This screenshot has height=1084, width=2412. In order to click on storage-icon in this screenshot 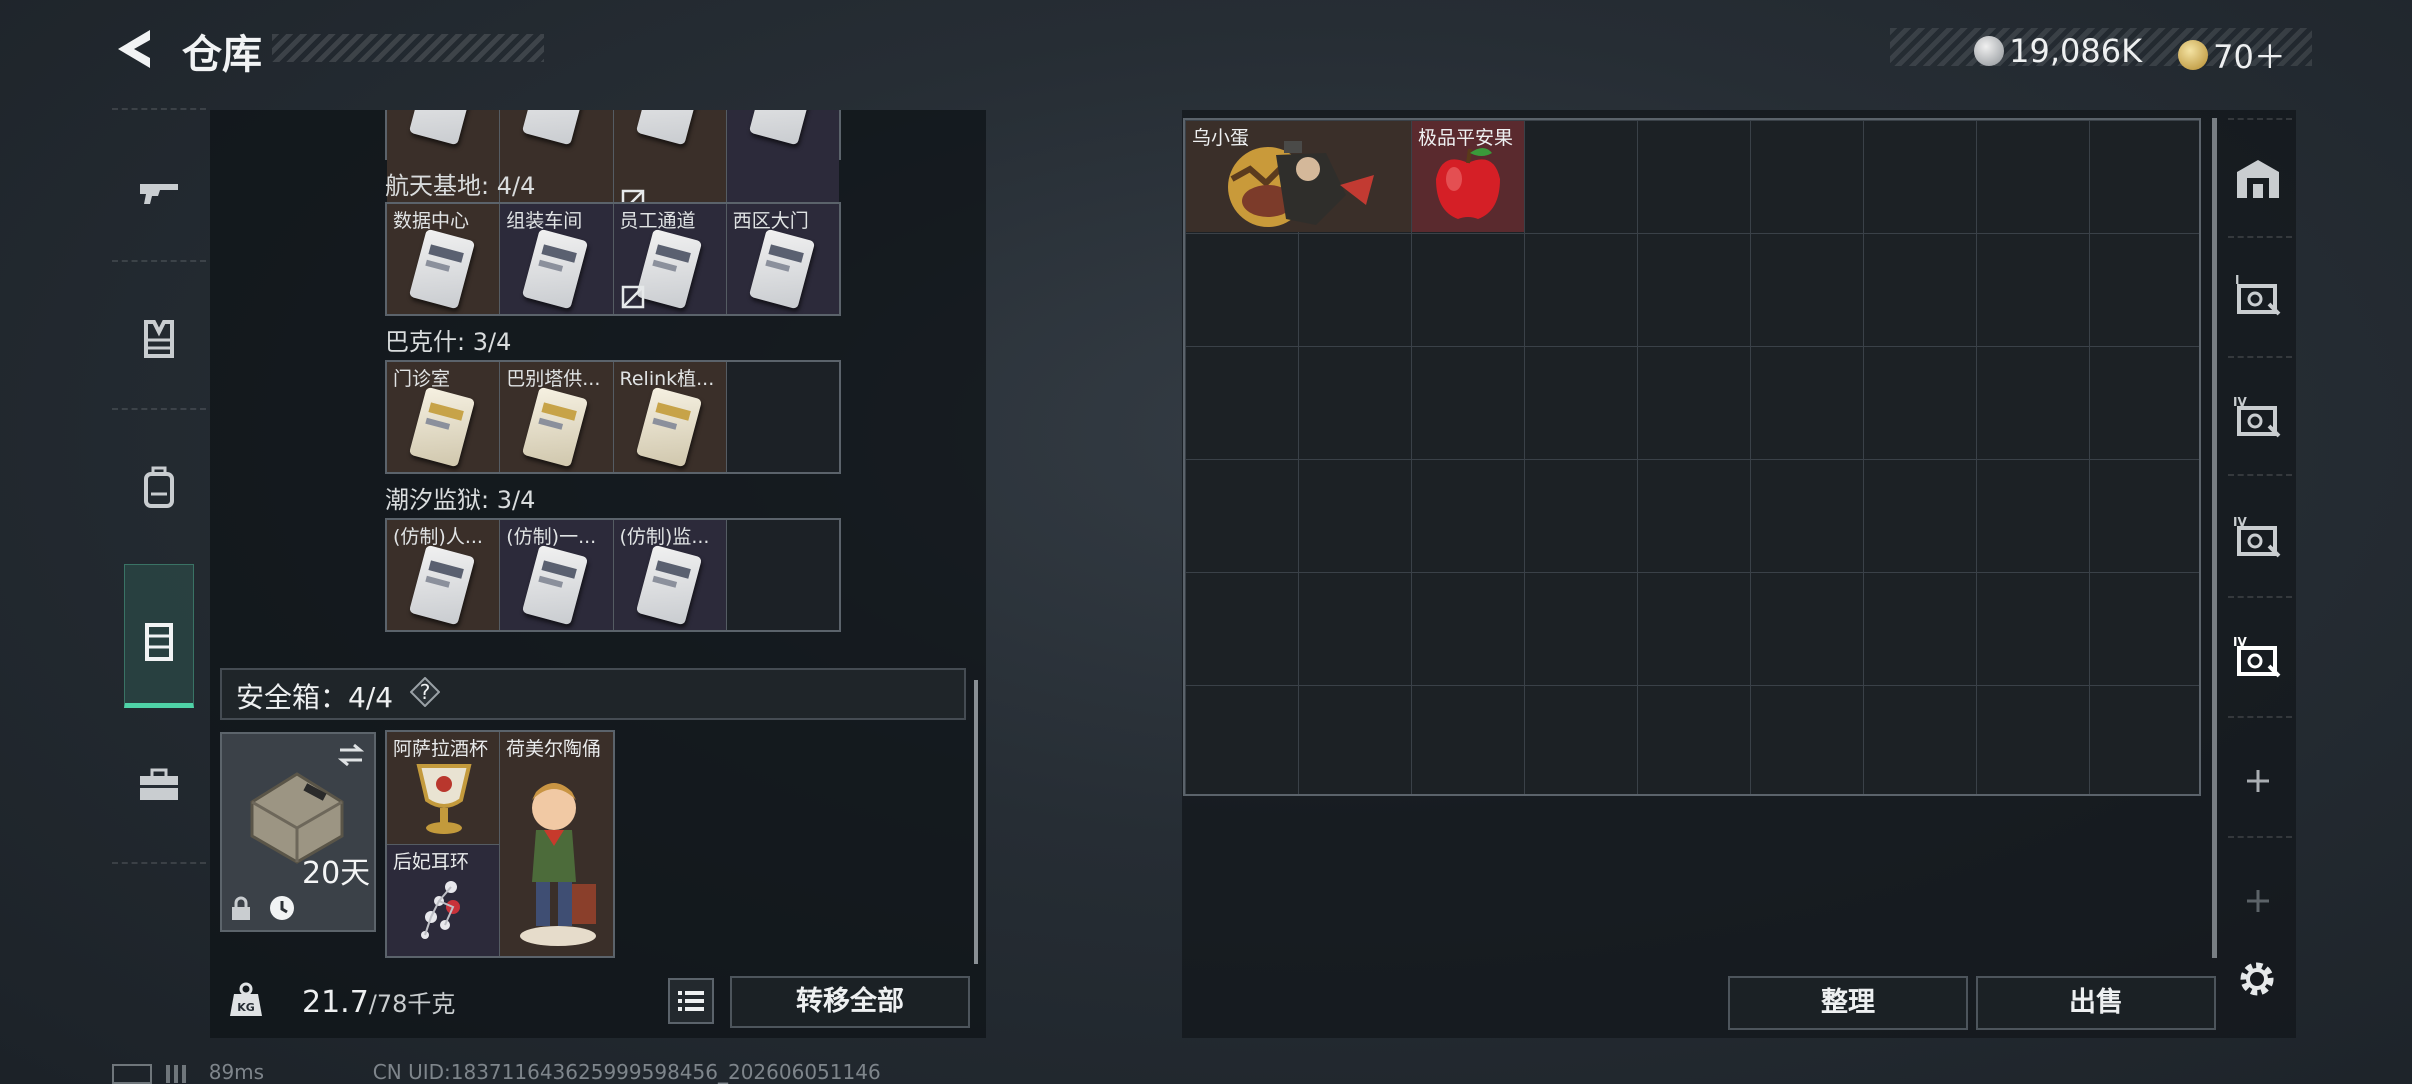, I will do `click(159, 641)`.